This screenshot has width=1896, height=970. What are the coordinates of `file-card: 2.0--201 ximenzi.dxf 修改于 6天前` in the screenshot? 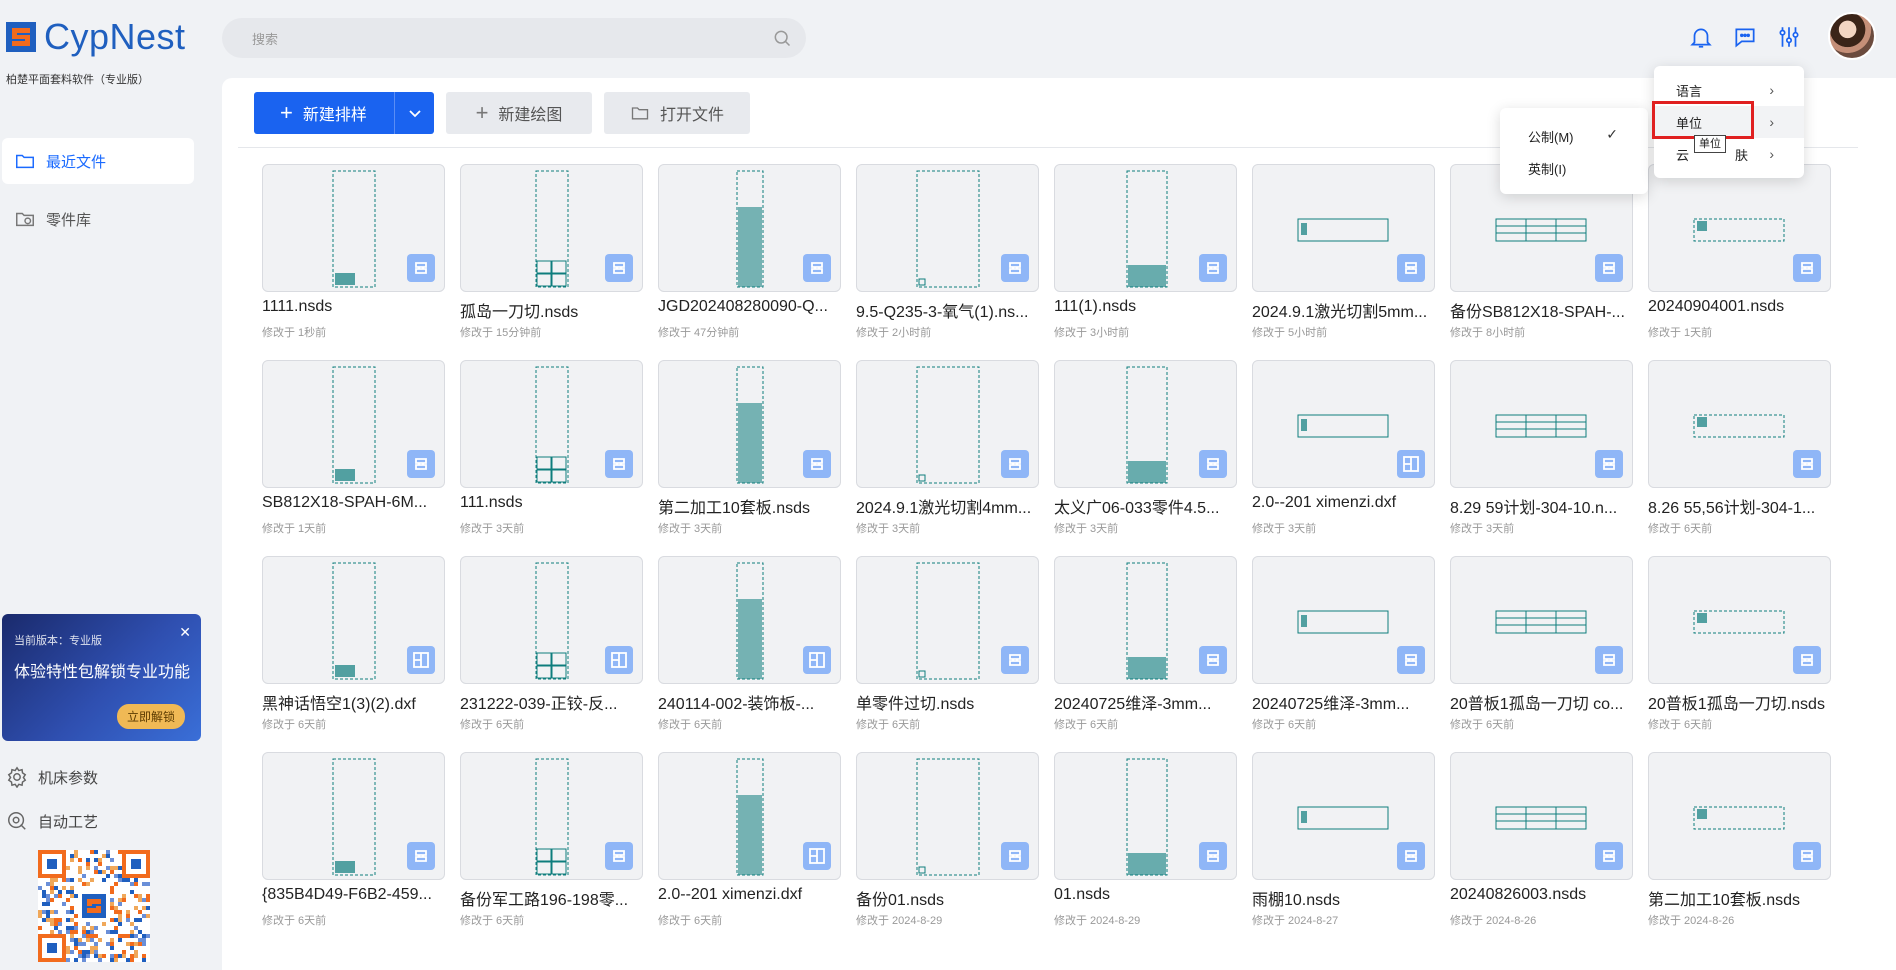 It's located at (749, 850).